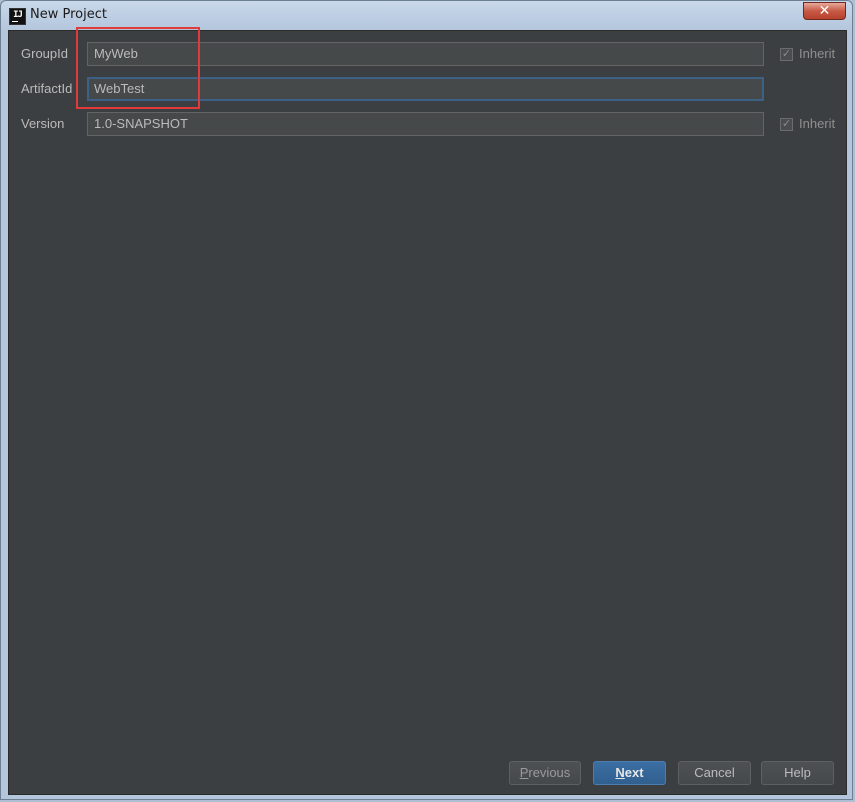  I want to click on previous-button: Previous, so click(545, 773).